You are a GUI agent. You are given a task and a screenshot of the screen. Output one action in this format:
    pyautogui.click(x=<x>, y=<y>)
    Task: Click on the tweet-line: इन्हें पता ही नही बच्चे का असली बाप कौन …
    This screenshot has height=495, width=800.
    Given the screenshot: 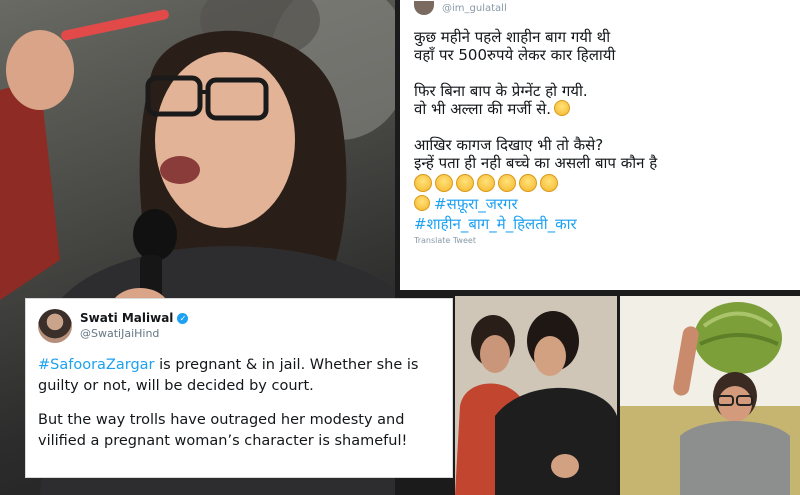 What is the action you would take?
    pyautogui.click(x=536, y=163)
    